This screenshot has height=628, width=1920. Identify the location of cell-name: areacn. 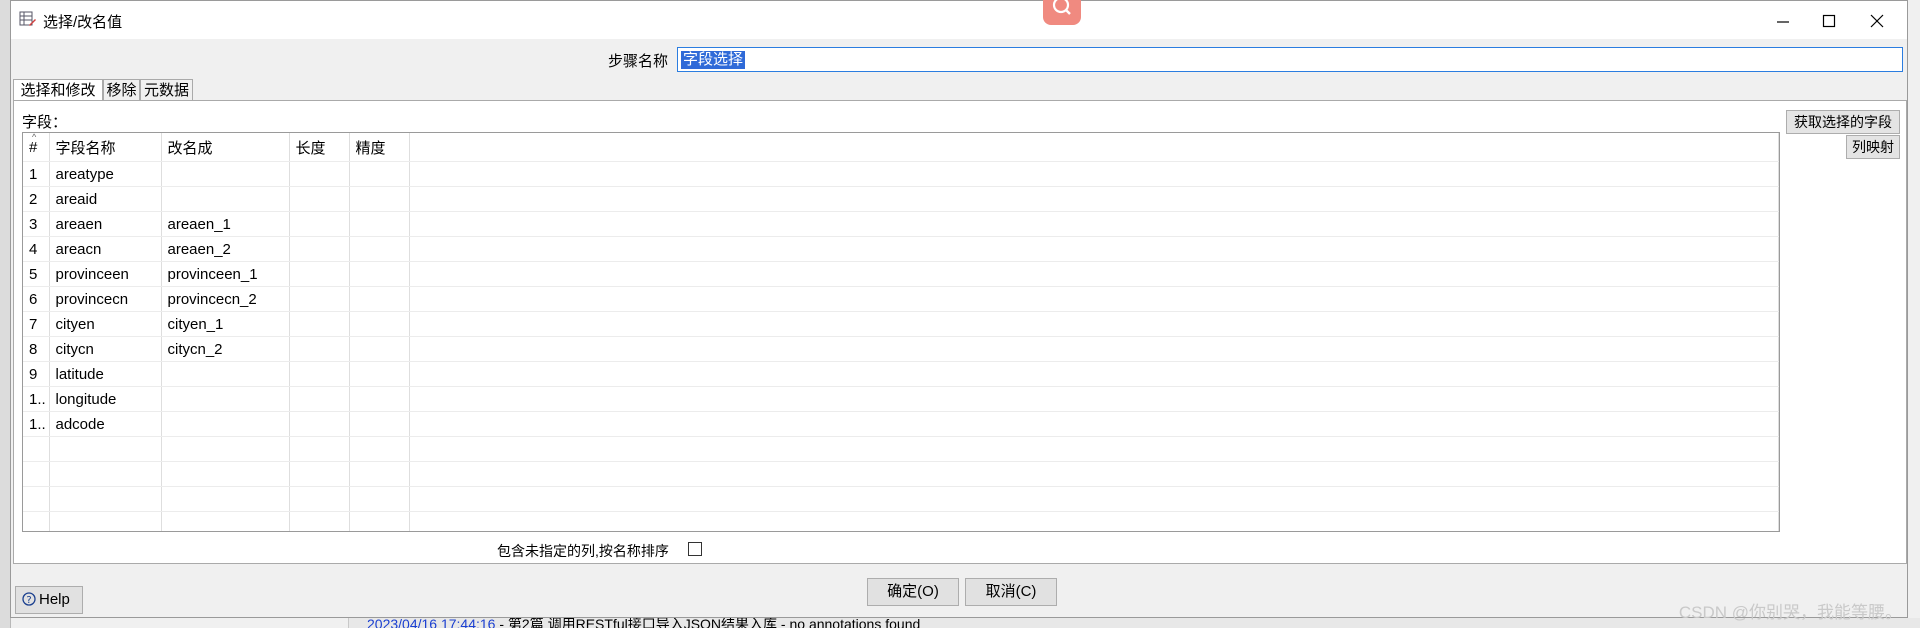
(105, 249).